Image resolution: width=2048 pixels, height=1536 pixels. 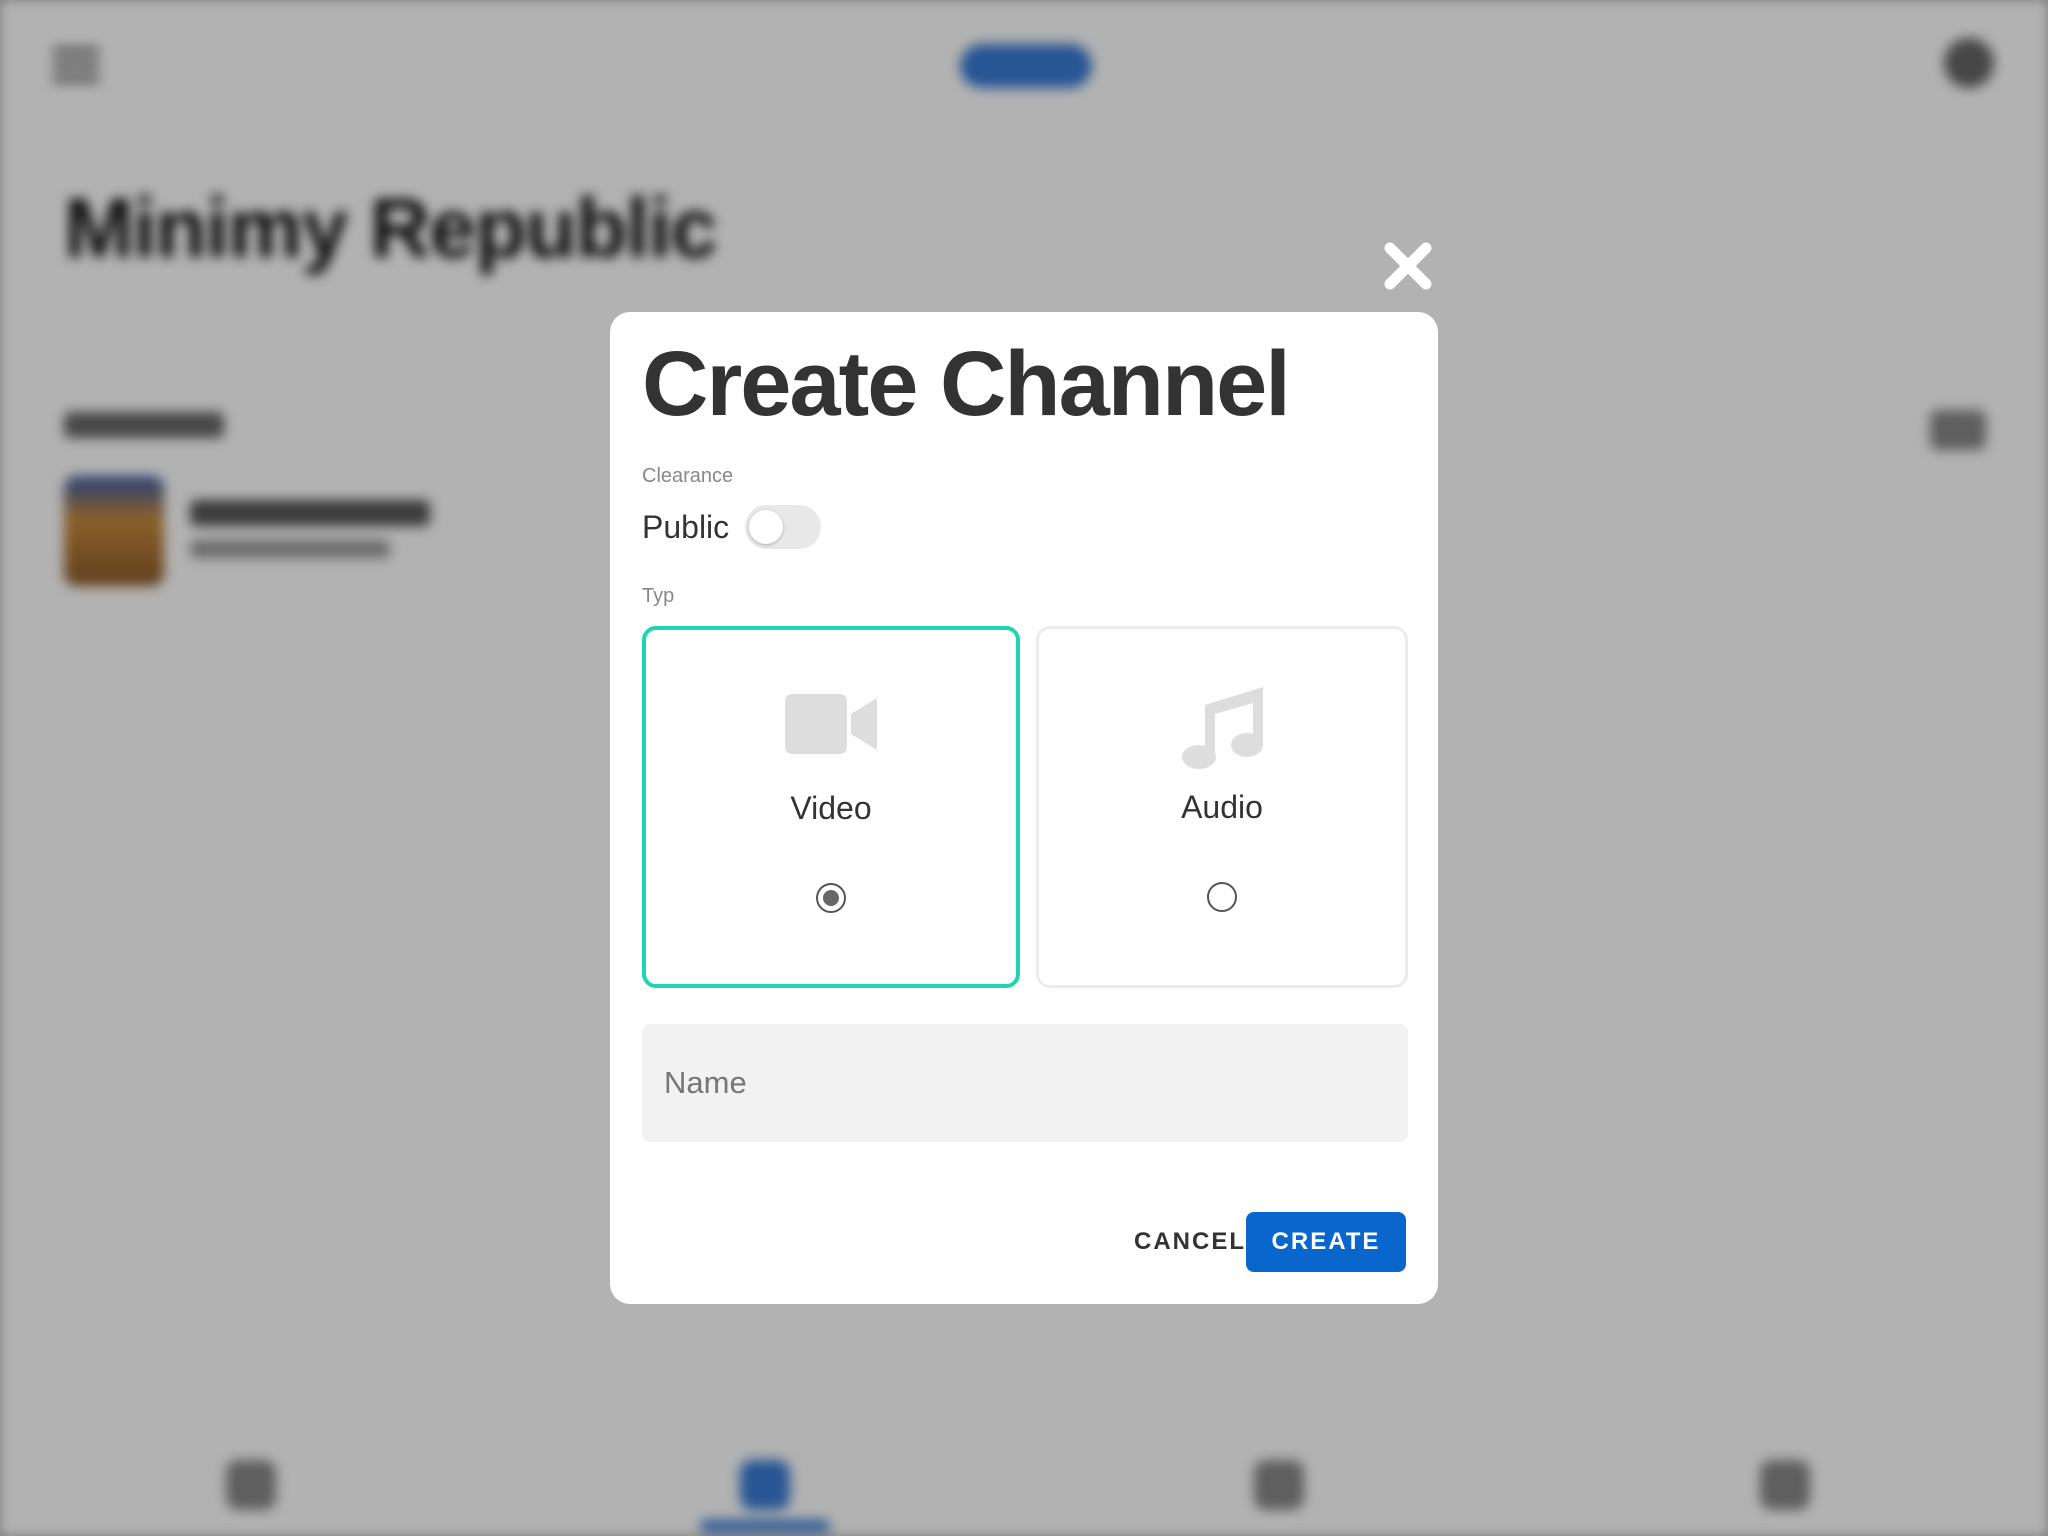 What do you see at coordinates (1222, 730) in the screenshot?
I see `music-note-icon` at bounding box center [1222, 730].